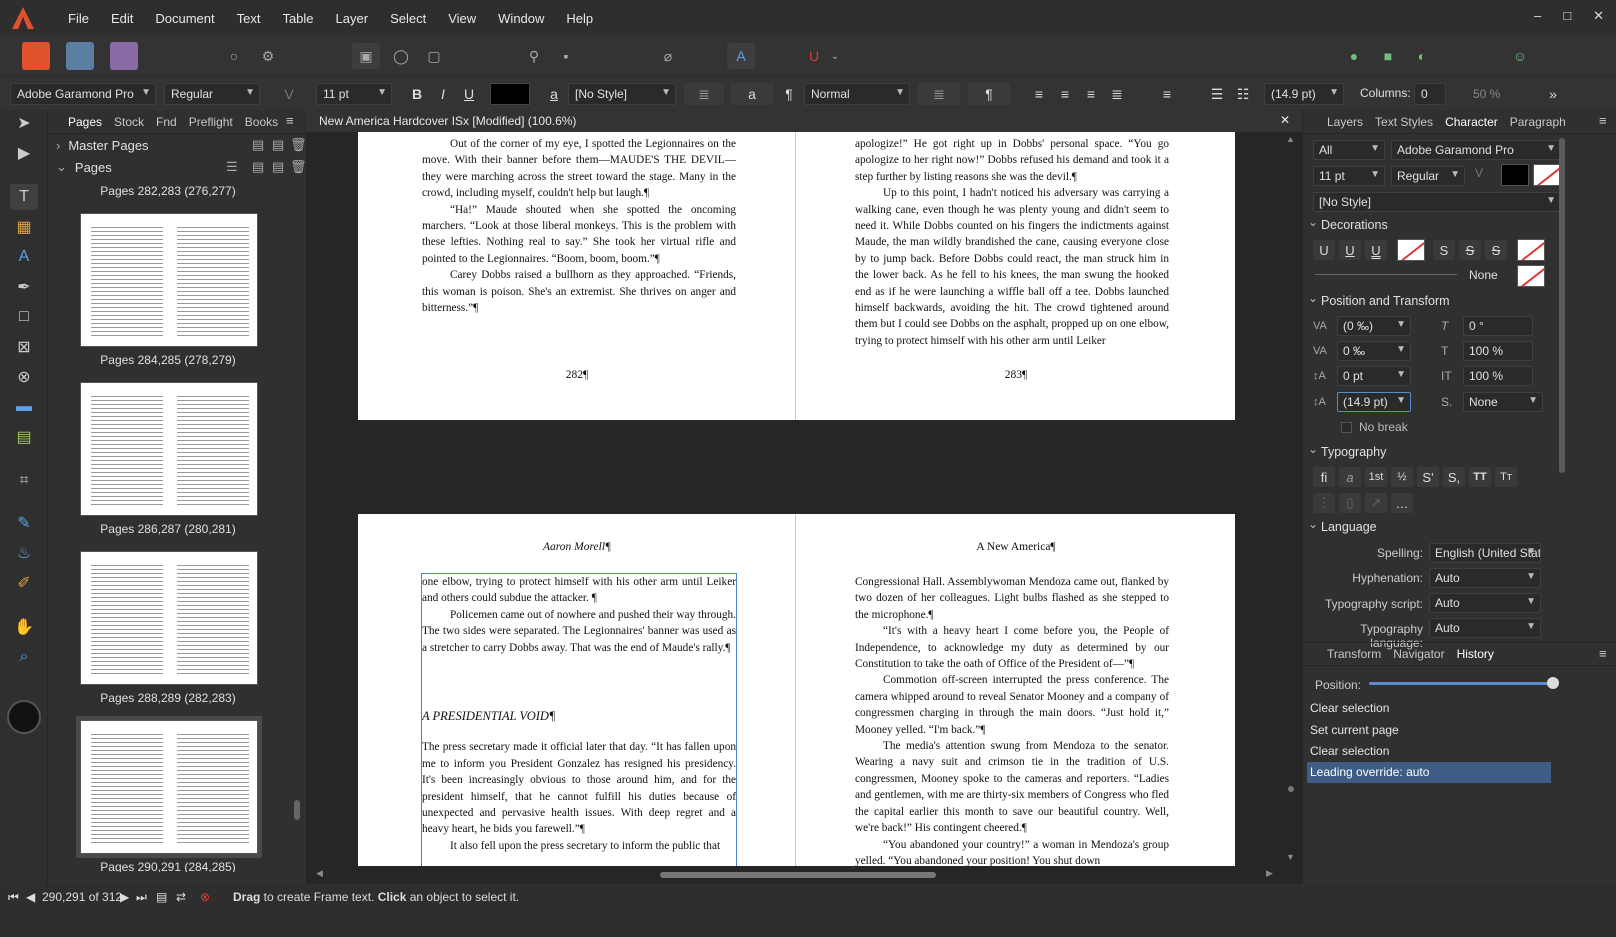 The width and height of the screenshot is (1616, 937). Describe the element at coordinates (1538, 122) in the screenshot. I see `tab-paragraph: Paragraph` at that location.